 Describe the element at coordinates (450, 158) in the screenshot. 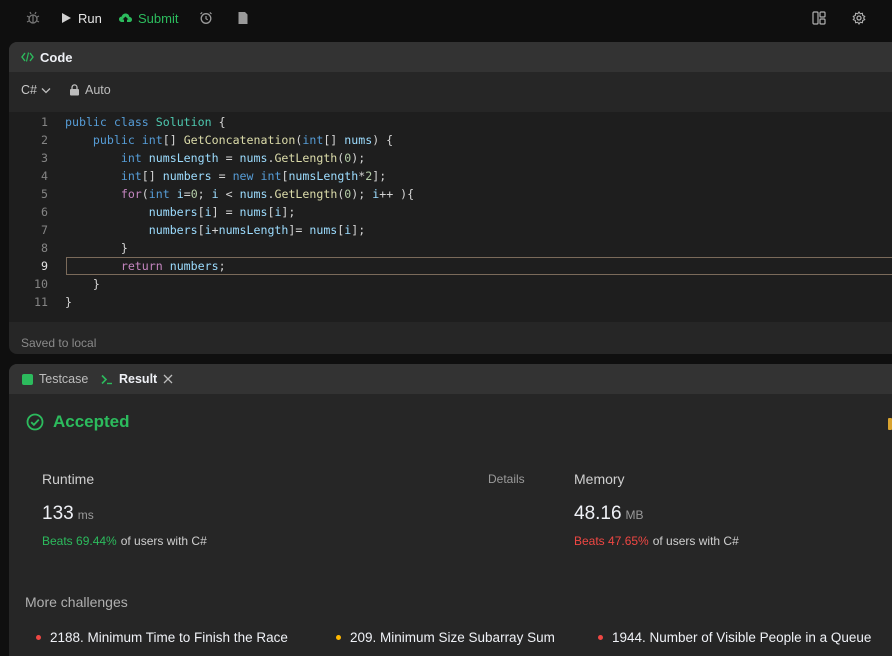

I see `code-line: 3 int numsLength = nums.GetLength(0);` at that location.